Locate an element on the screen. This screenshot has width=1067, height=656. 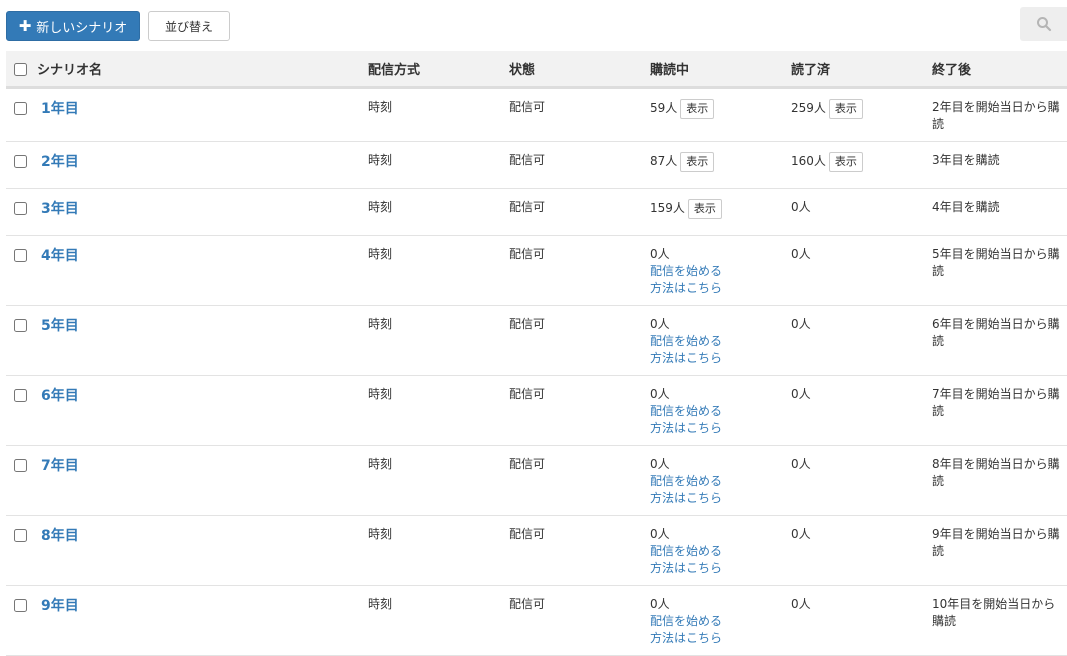
new-scenario-label: 新しいシナリオ is located at coordinates (82, 28).